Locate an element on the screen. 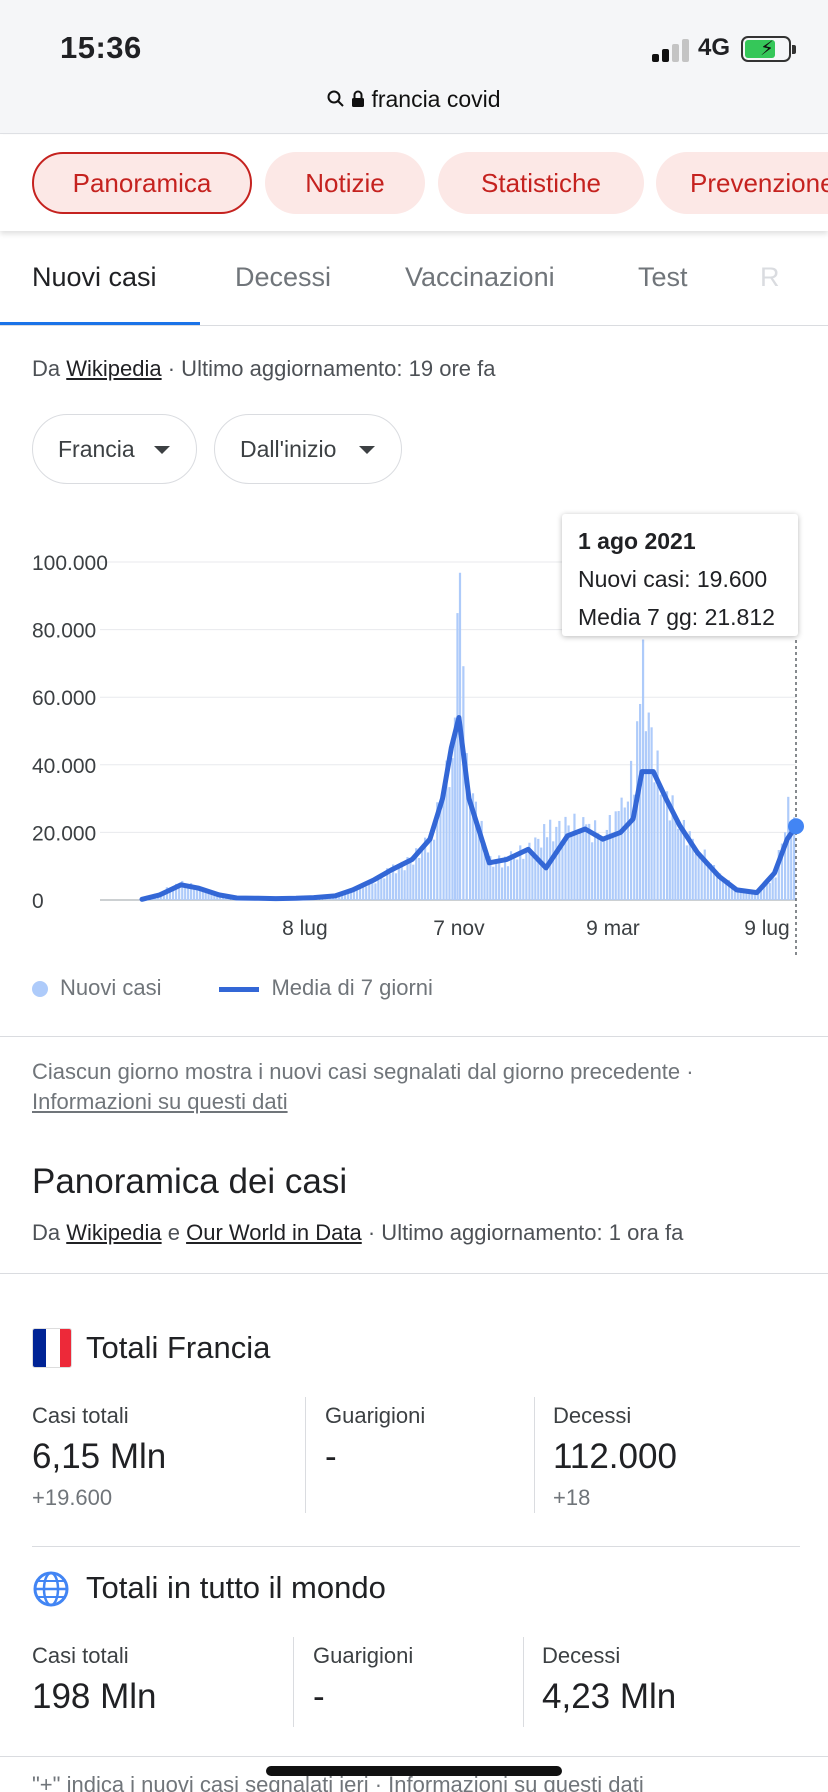  about-data-link: Informazioni su questi dati is located at coordinates (160, 1101).